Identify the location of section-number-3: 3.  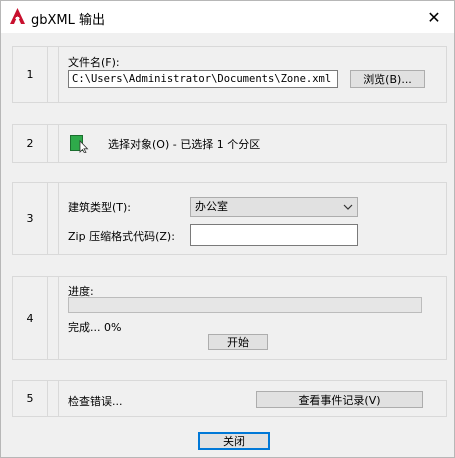
(30, 218).